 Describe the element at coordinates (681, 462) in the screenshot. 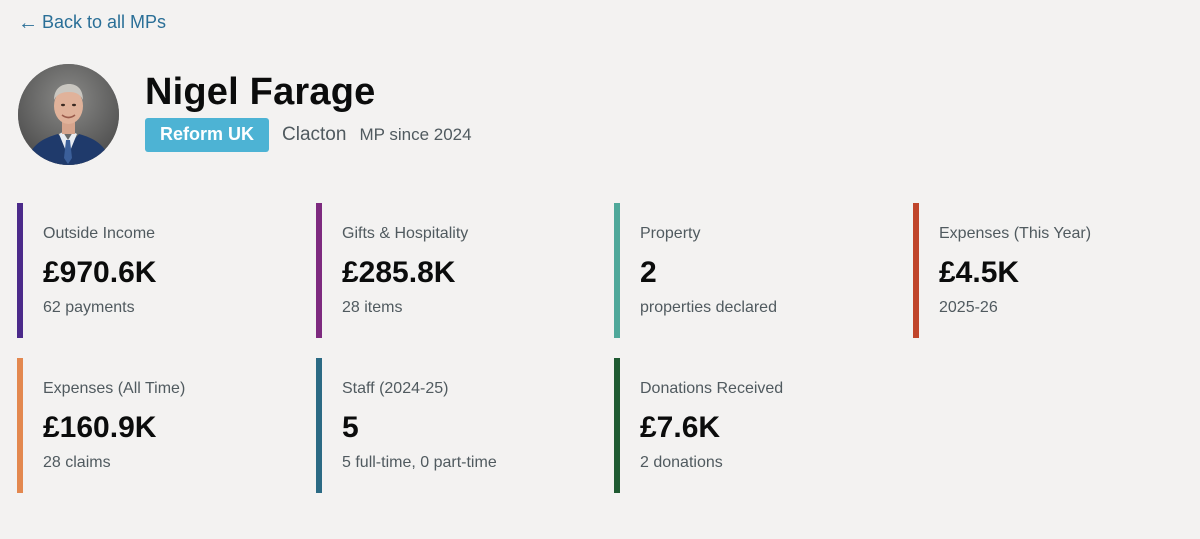

I see `stat-card-subtext: 2 donations` at that location.